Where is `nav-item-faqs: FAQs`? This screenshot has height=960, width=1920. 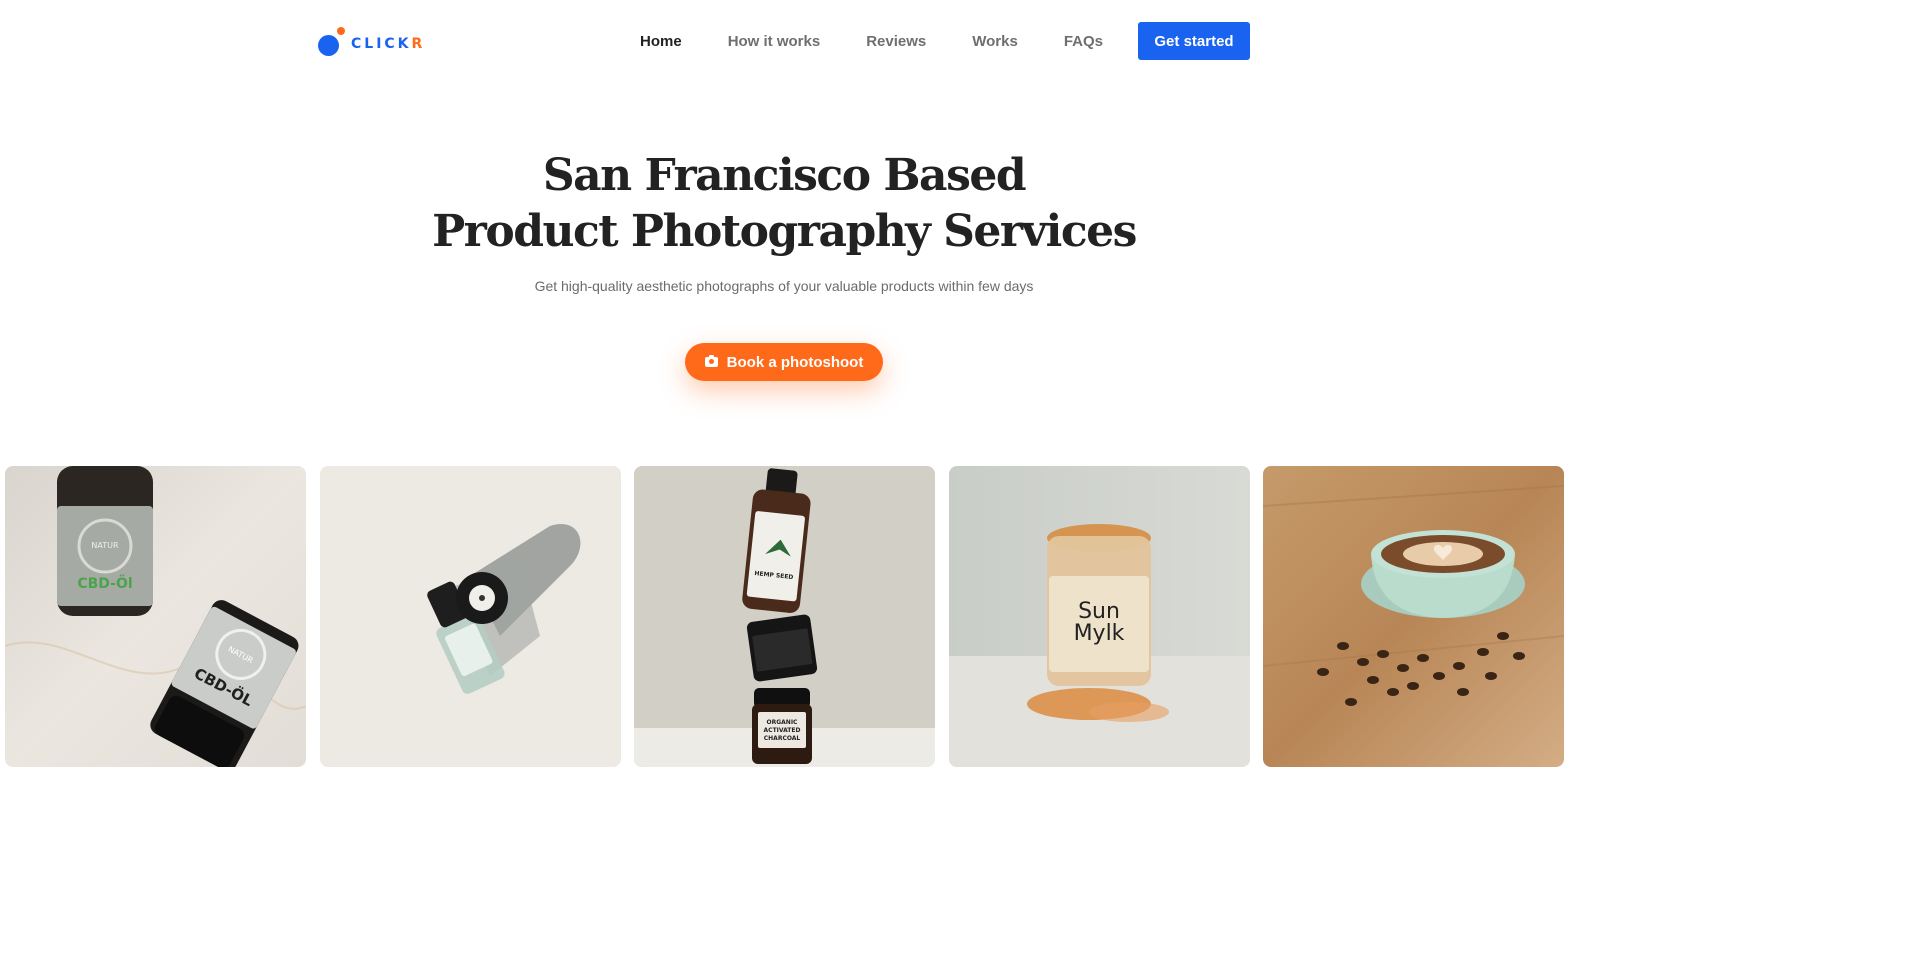 nav-item-faqs: FAQs is located at coordinates (1083, 41).